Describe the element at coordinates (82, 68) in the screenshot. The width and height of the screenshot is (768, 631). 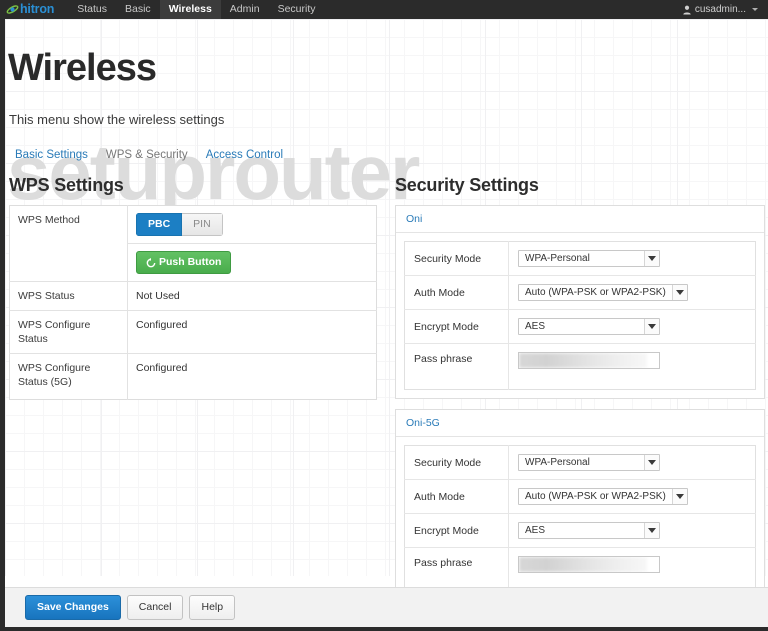
I see `page-title: Wireless` at that location.